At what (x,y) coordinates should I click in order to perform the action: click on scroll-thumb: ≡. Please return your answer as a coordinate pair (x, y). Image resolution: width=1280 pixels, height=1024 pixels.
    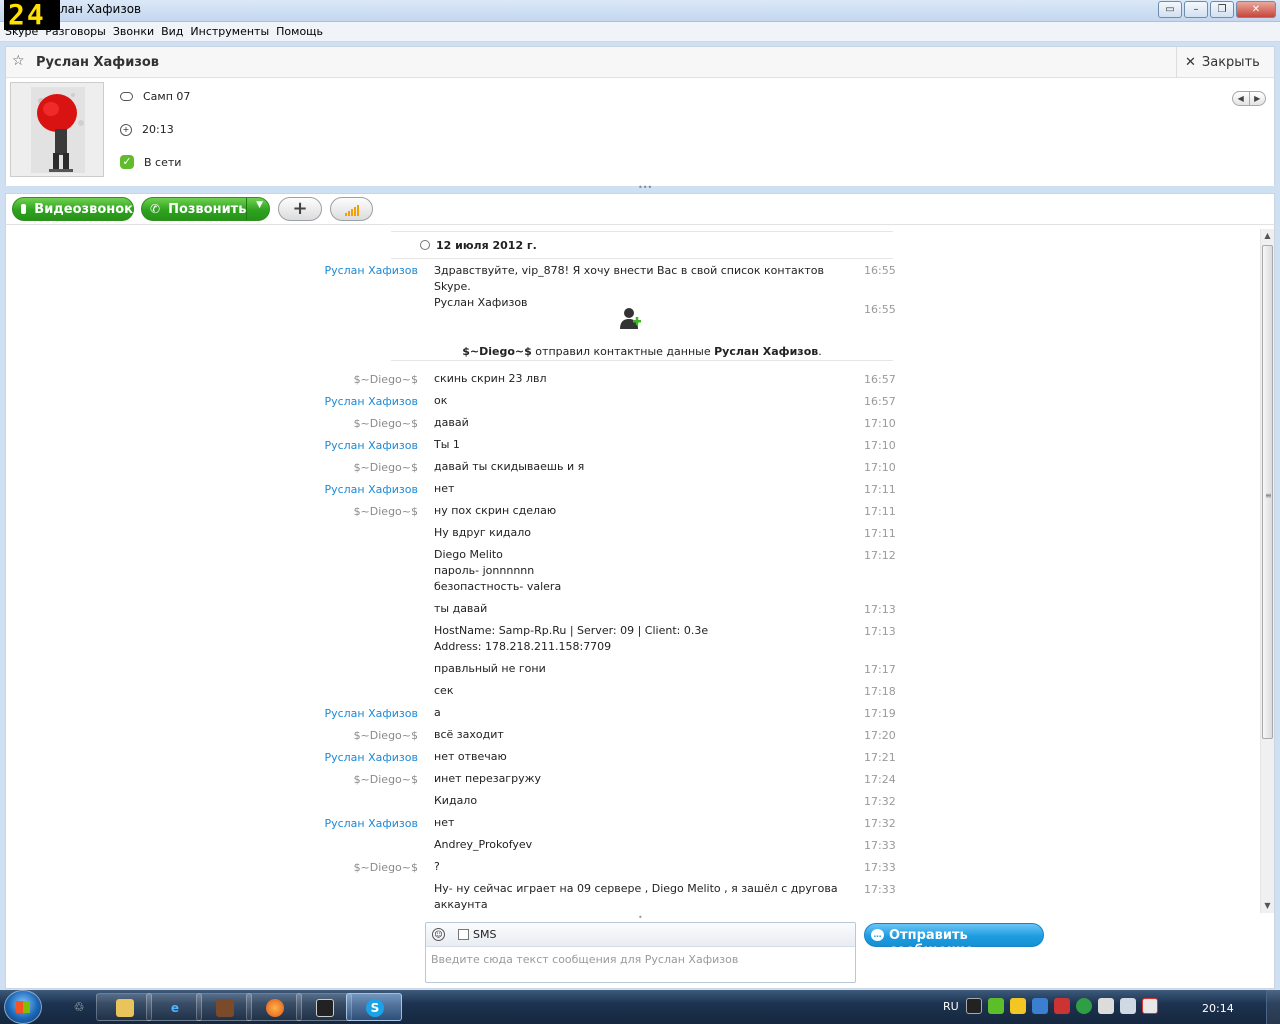
    Looking at the image, I should click on (1267, 492).